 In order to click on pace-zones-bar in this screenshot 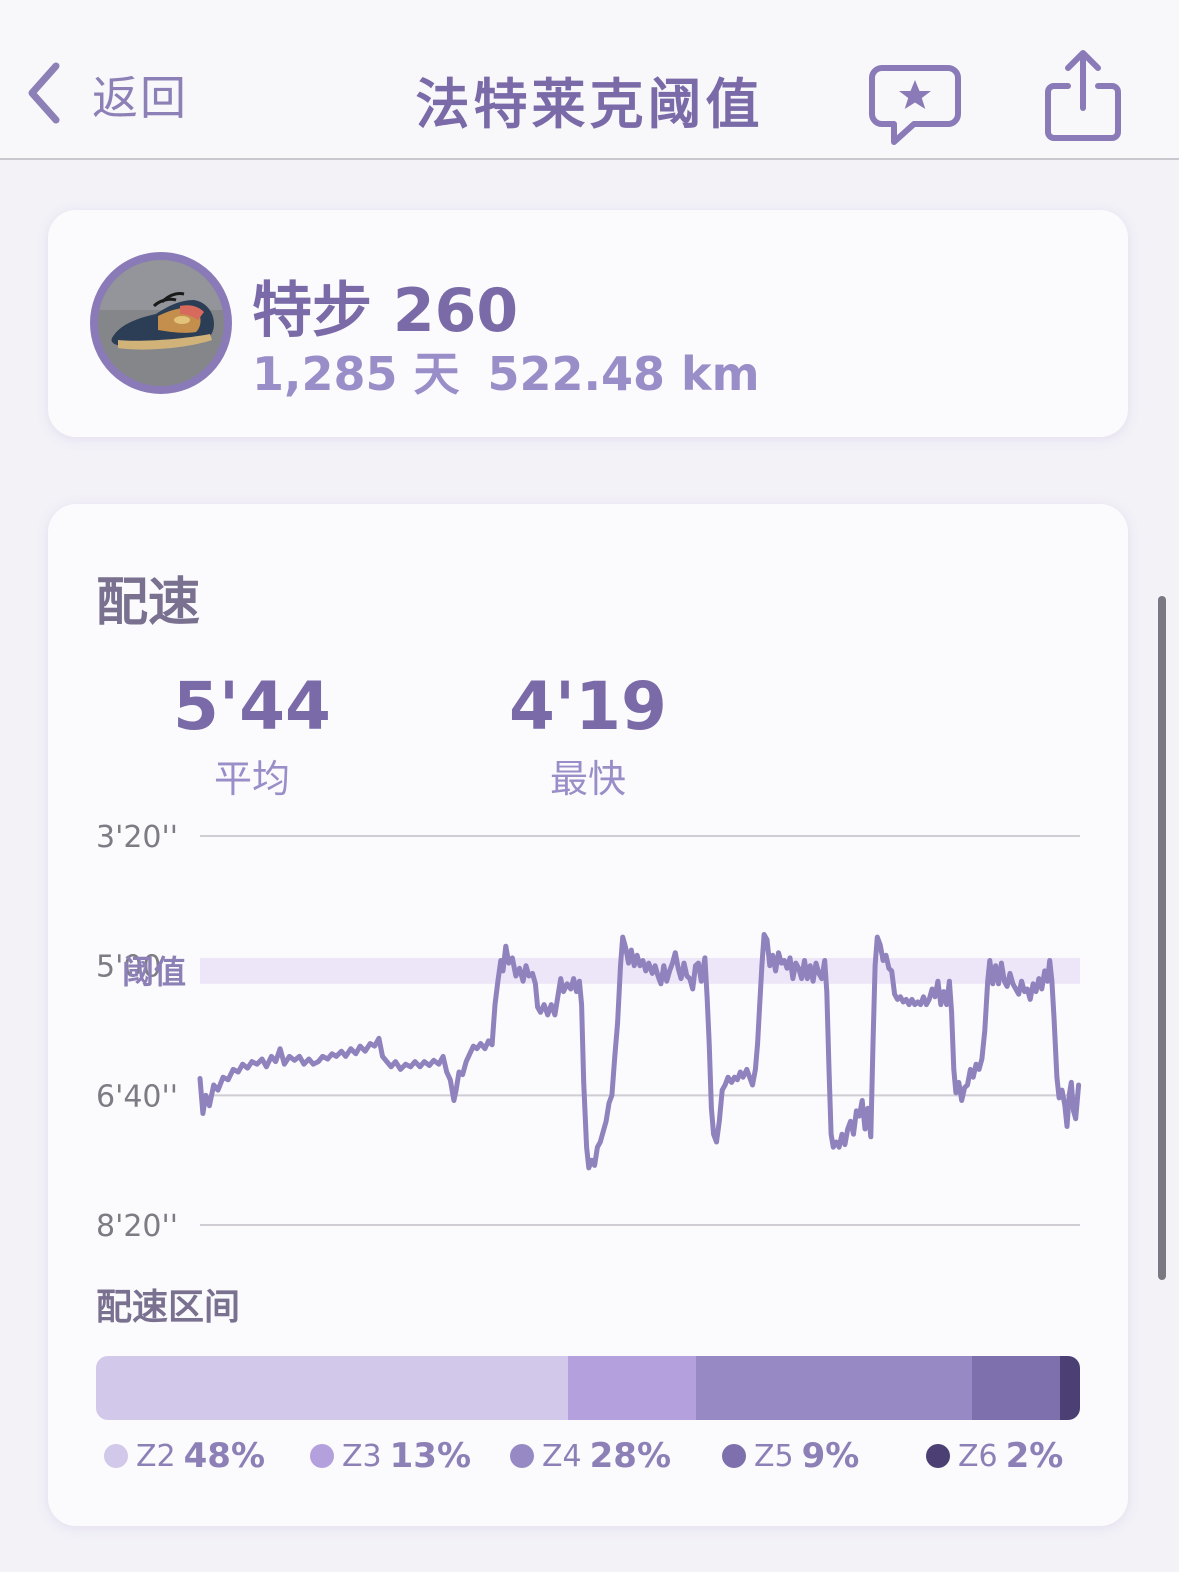, I will do `click(588, 1388)`.